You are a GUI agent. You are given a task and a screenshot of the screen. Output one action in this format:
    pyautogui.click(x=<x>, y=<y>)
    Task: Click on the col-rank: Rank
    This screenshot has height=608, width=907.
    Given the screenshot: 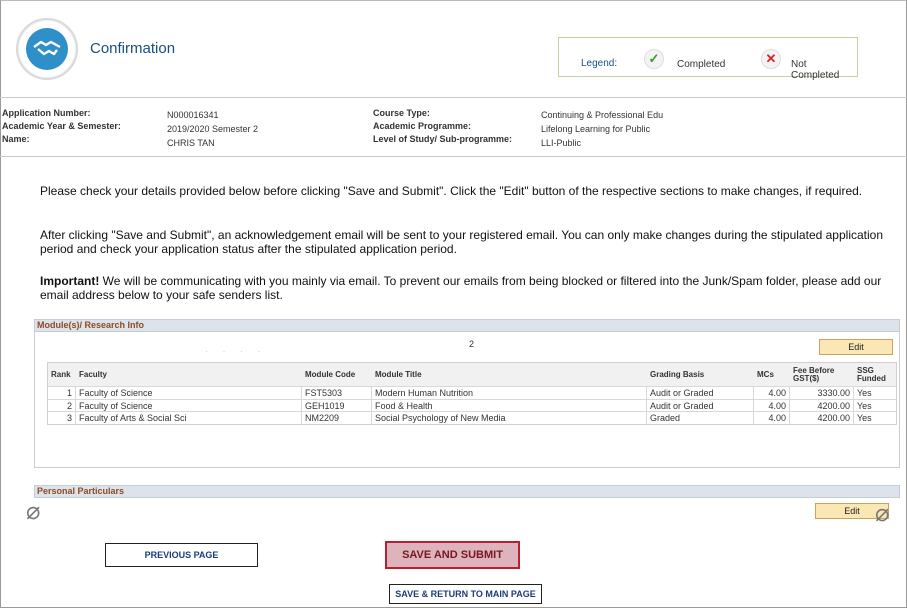 What is the action you would take?
    pyautogui.click(x=61, y=374)
    